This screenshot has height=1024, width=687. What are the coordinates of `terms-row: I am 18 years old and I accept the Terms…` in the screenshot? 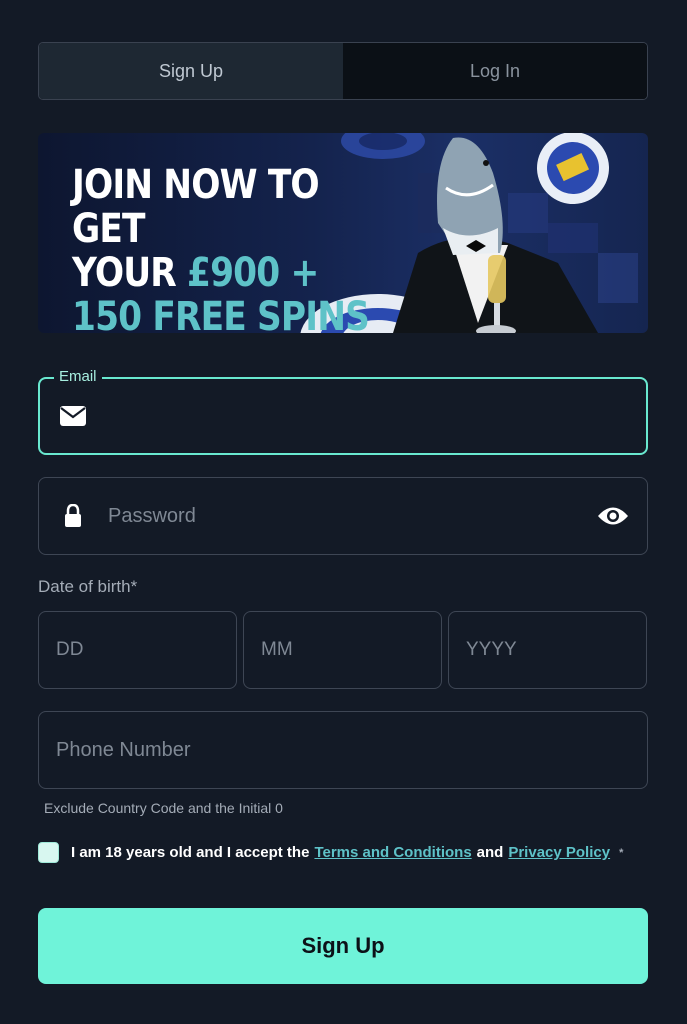 It's located at (330, 852).